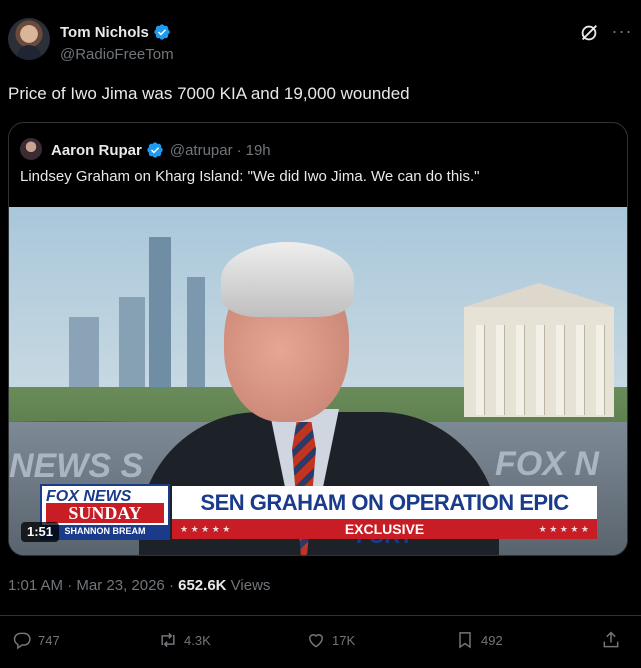 This screenshot has height=668, width=641. I want to click on chyron-tag-text: EXCLUSIVE, so click(384, 529).